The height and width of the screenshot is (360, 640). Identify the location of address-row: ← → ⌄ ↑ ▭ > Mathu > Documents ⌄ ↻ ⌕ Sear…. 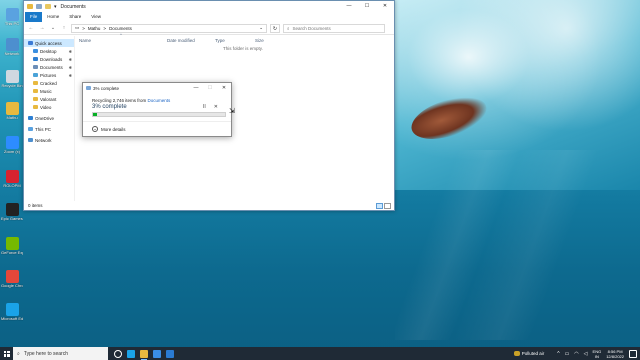
(209, 28).